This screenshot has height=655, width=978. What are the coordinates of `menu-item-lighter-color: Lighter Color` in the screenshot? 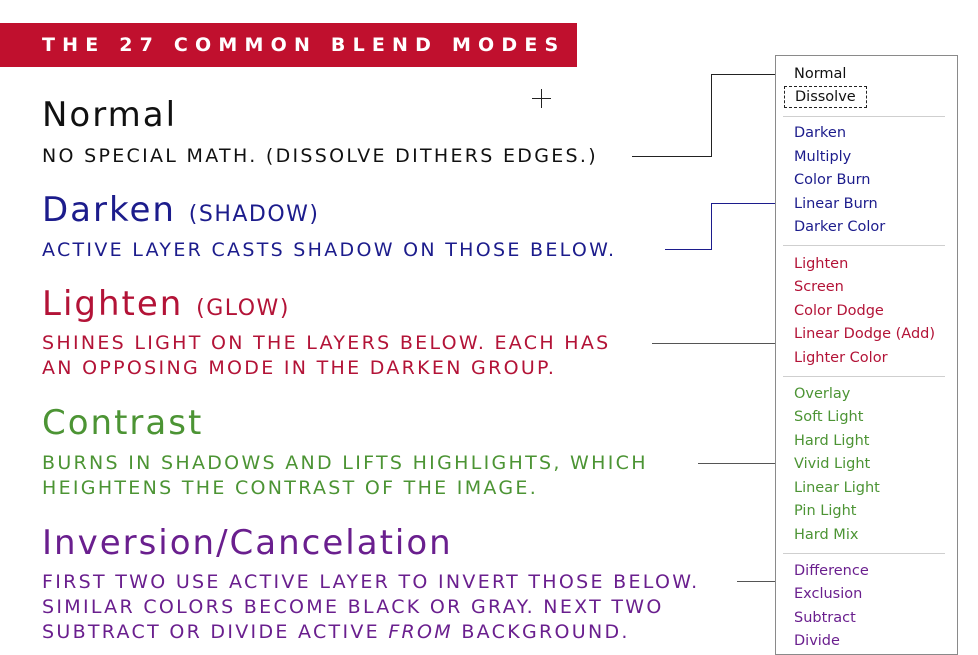 It's located at (841, 358).